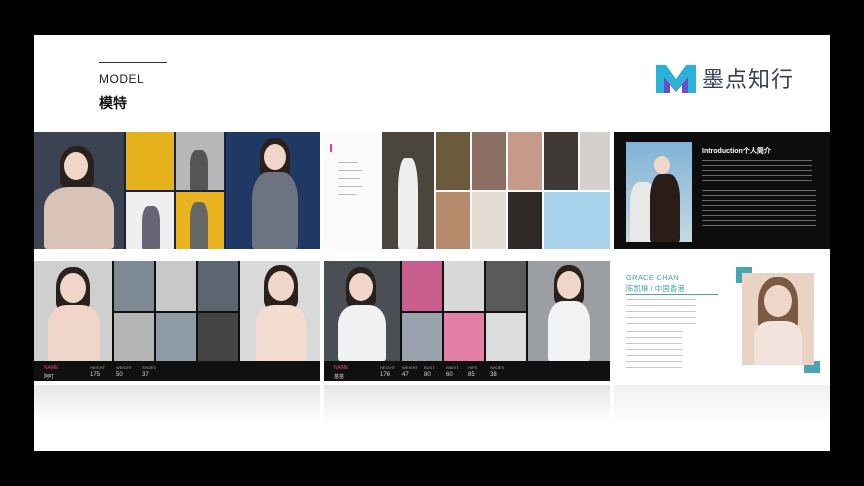 This screenshot has height=486, width=864. What do you see at coordinates (124, 375) in the screenshot?
I see `stat-values: 175 50 37` at bounding box center [124, 375].